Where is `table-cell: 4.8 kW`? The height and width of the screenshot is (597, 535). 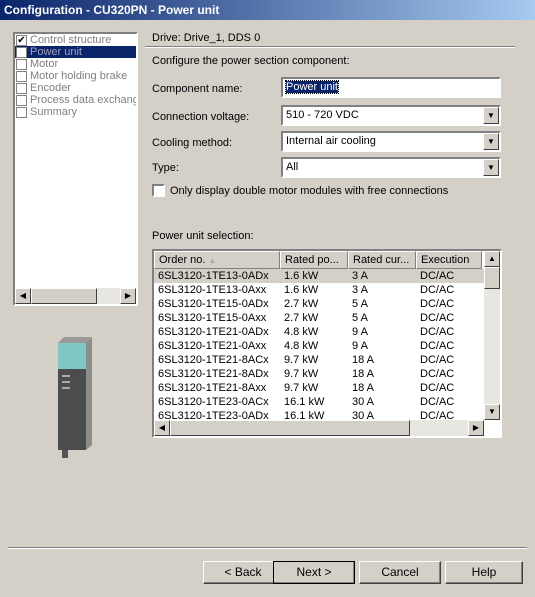
table-cell: 4.8 kW is located at coordinates (301, 346).